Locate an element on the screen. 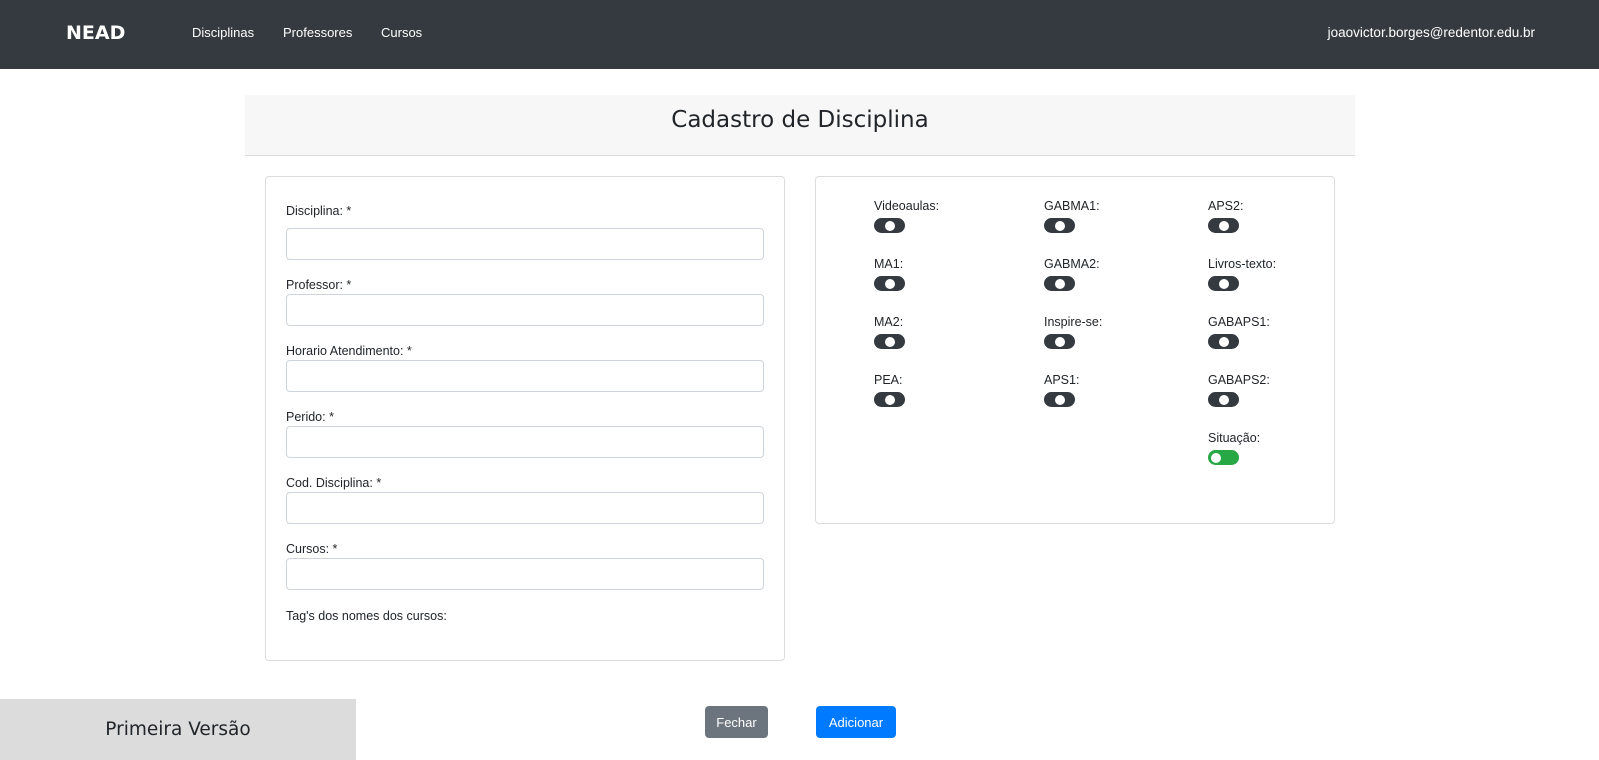 This screenshot has height=760, width=1599. pea-switch is located at coordinates (889, 399).